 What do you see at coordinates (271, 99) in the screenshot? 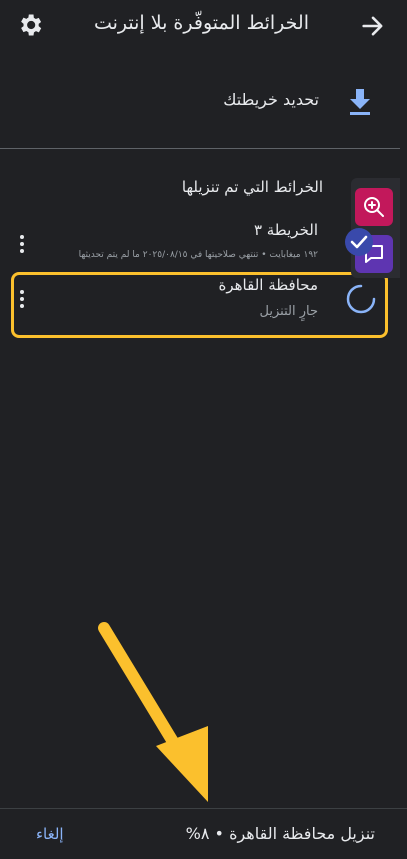
I see `update-map-button: تحديد خريطتك` at bounding box center [271, 99].